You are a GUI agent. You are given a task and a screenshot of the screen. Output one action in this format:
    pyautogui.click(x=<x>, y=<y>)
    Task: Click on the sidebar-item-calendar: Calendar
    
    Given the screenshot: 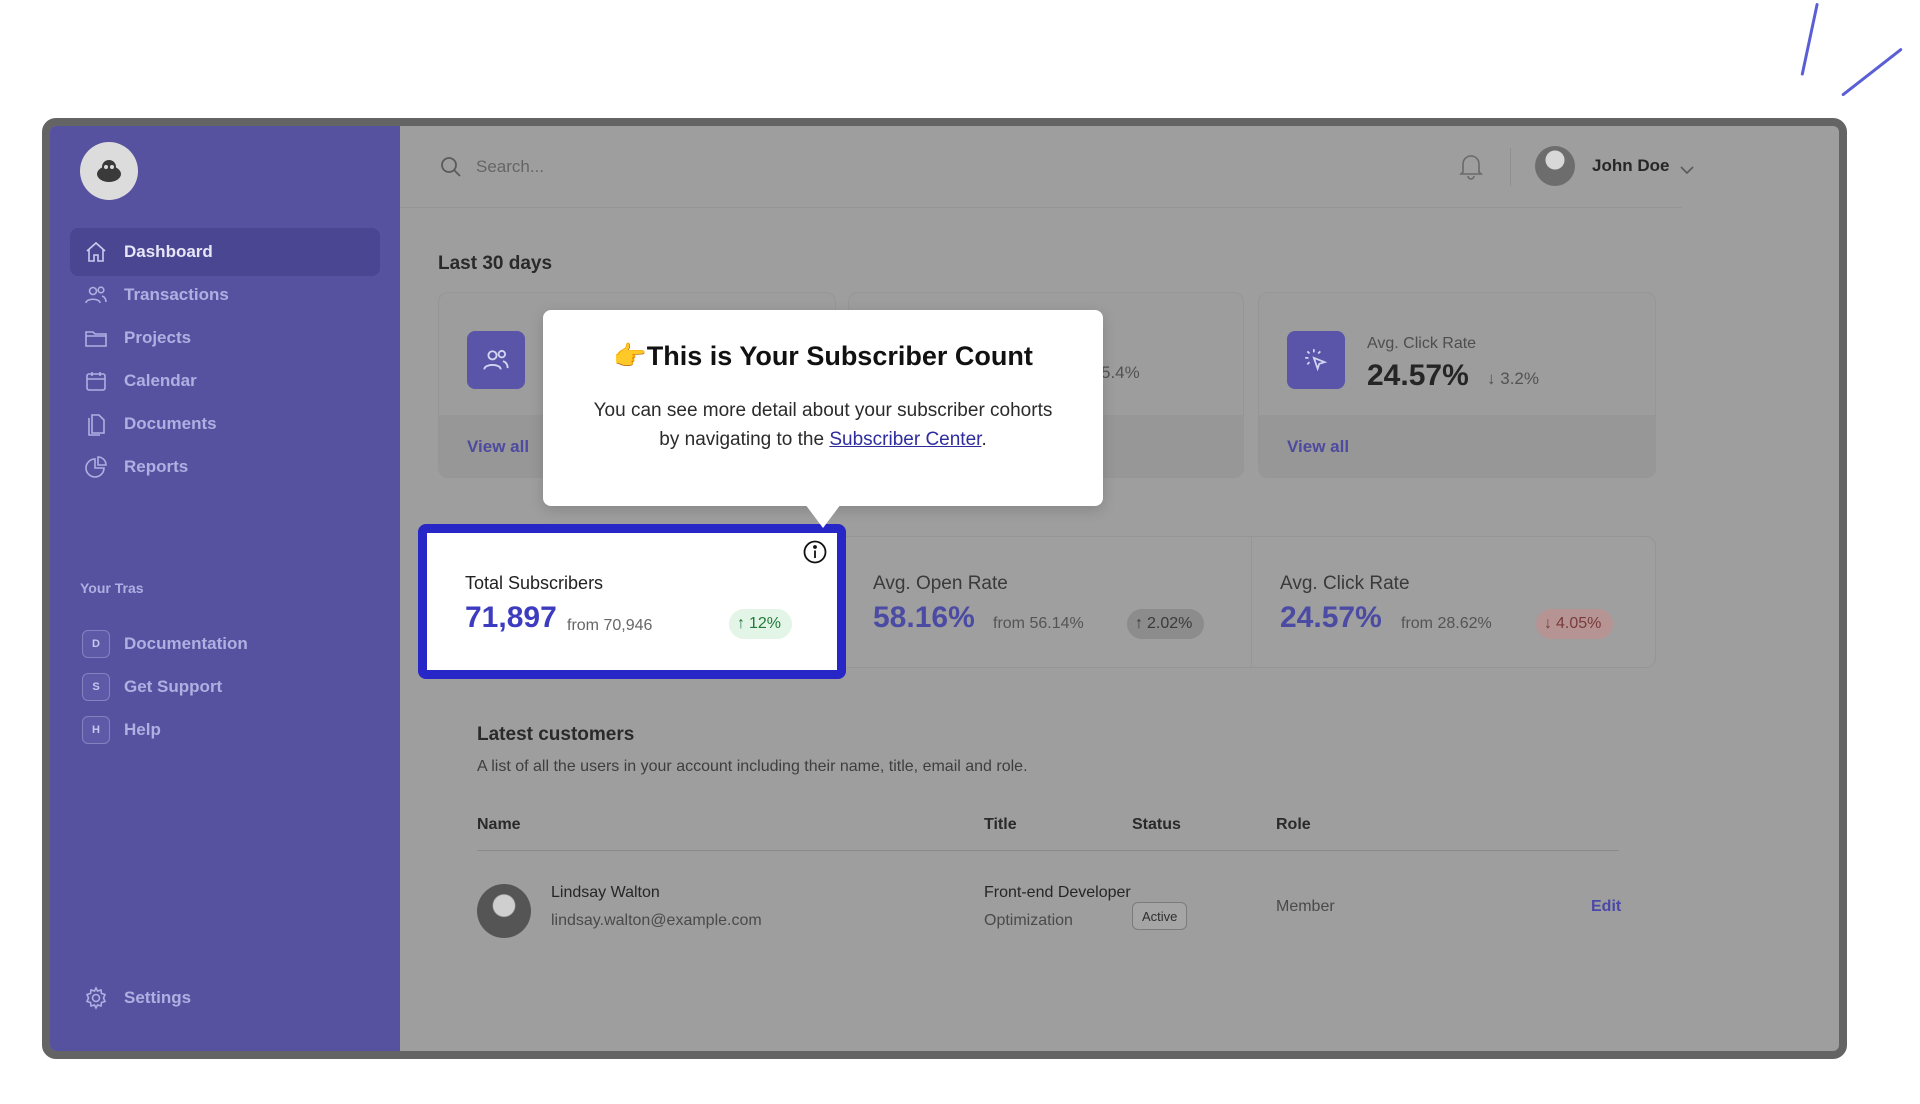 What is the action you would take?
    pyautogui.click(x=225, y=381)
    